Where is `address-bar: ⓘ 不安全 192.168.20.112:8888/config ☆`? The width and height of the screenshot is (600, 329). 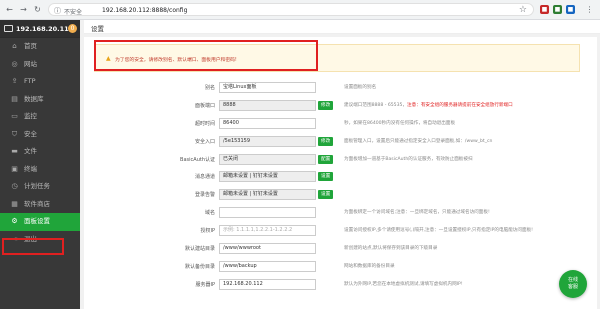 address-bar: ⓘ 不安全 192.168.20.112:8888/config ☆ is located at coordinates (291, 9).